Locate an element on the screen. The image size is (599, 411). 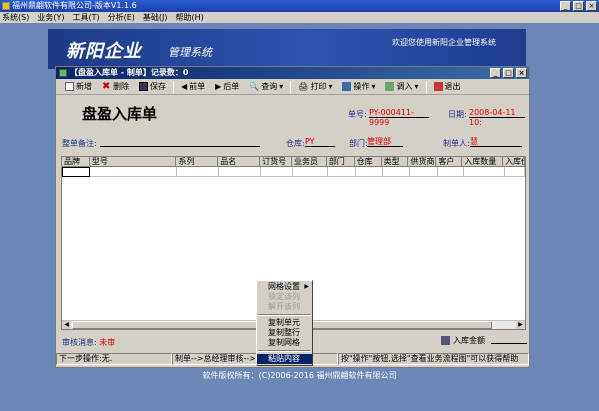
table-row is located at coordinates (293, 172).